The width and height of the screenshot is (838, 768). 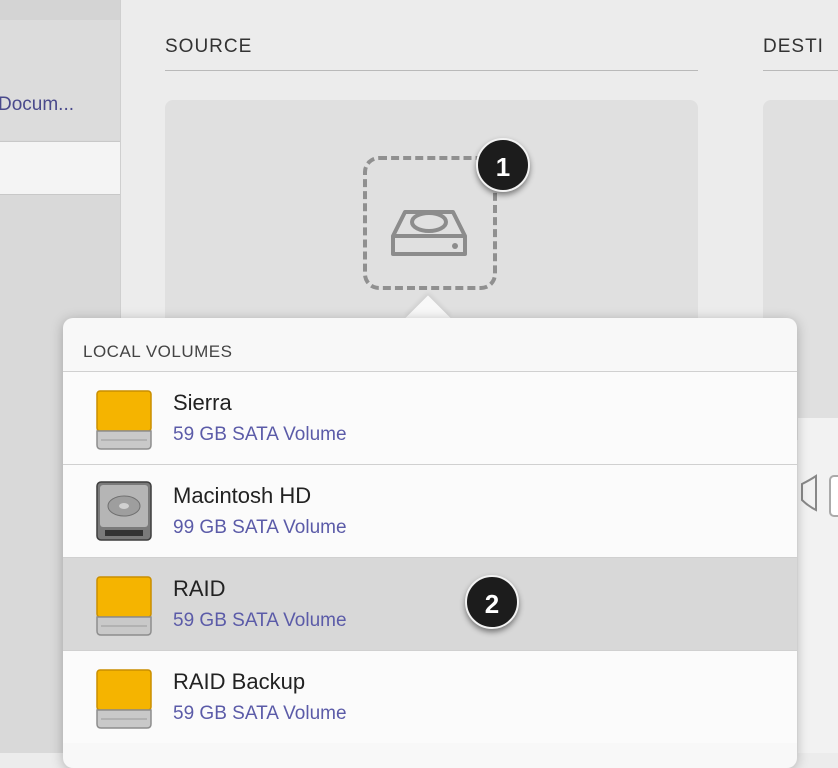 What do you see at coordinates (793, 46) in the screenshot?
I see `destination-section-title: DESTI` at bounding box center [793, 46].